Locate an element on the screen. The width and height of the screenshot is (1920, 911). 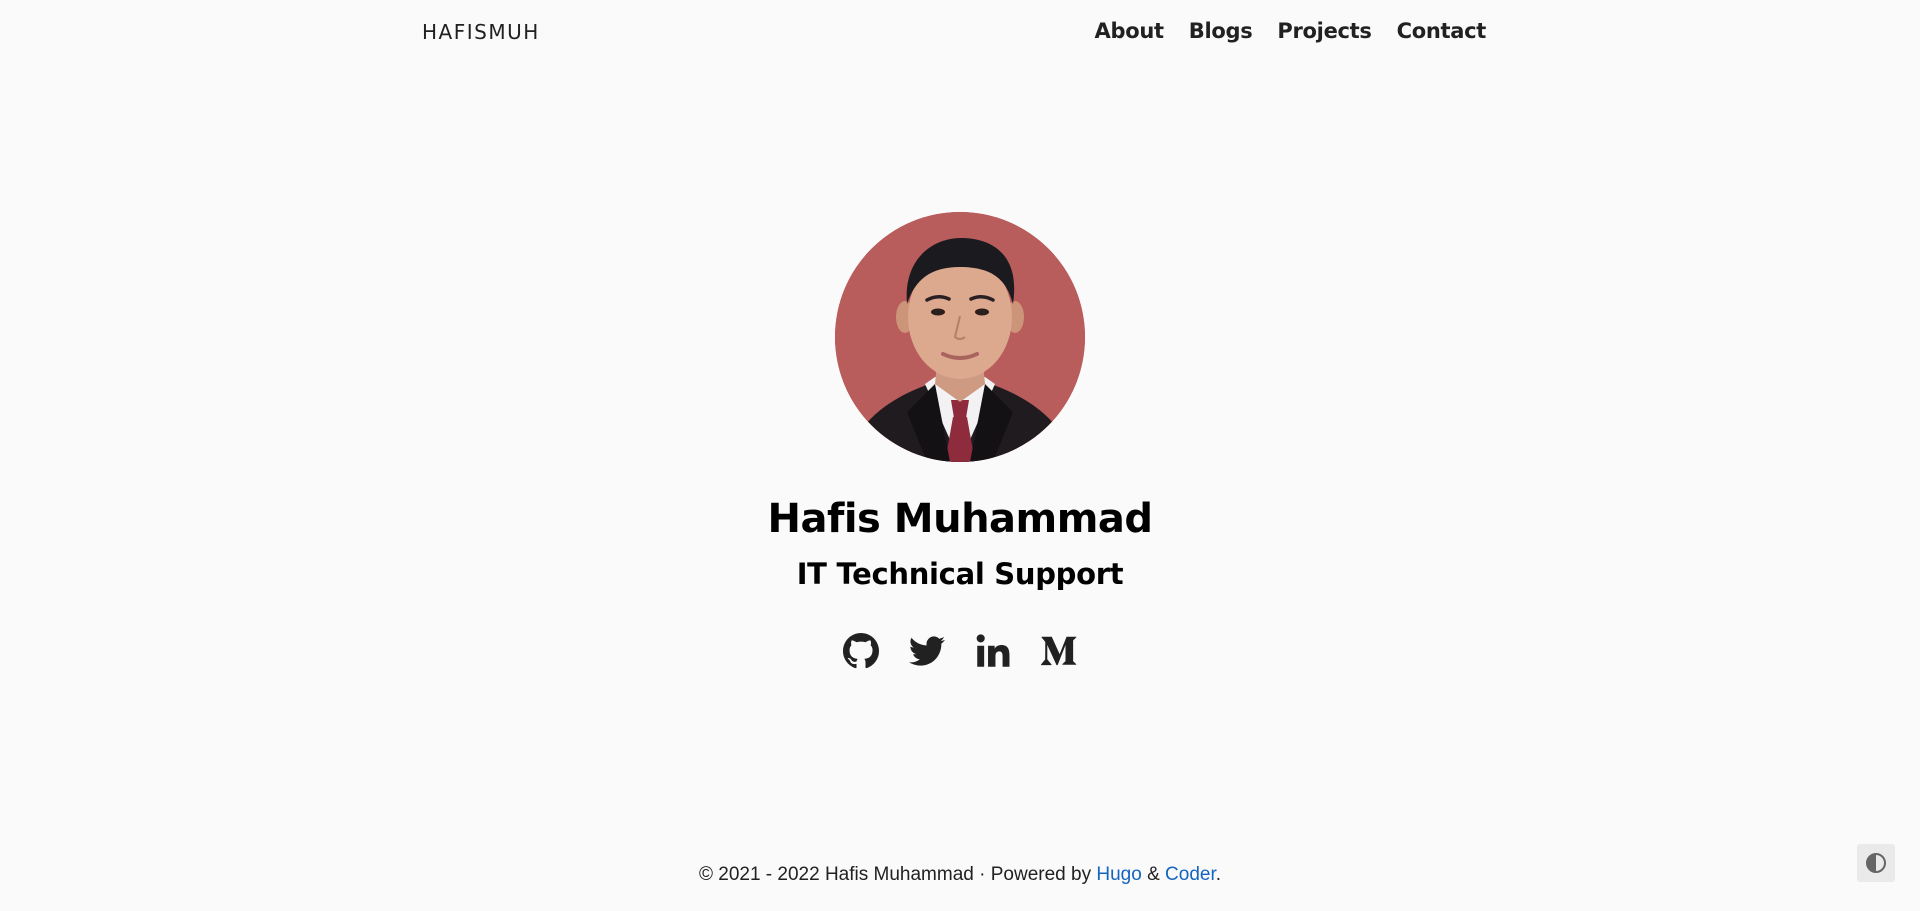
social-item-twitter is located at coordinates (927, 651).